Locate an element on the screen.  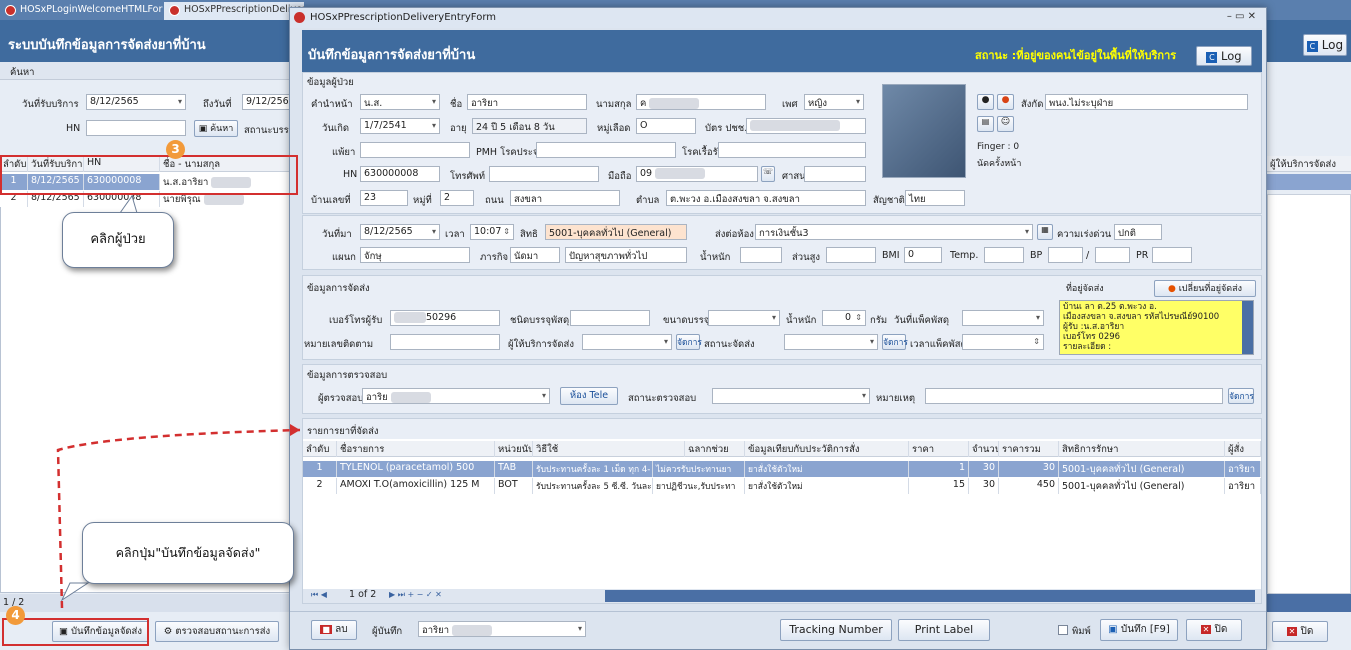
callout-click-save: คลิกปุ่ม"บันทึกข้อมูลจัดส่ง" is located at coordinates (188, 553).